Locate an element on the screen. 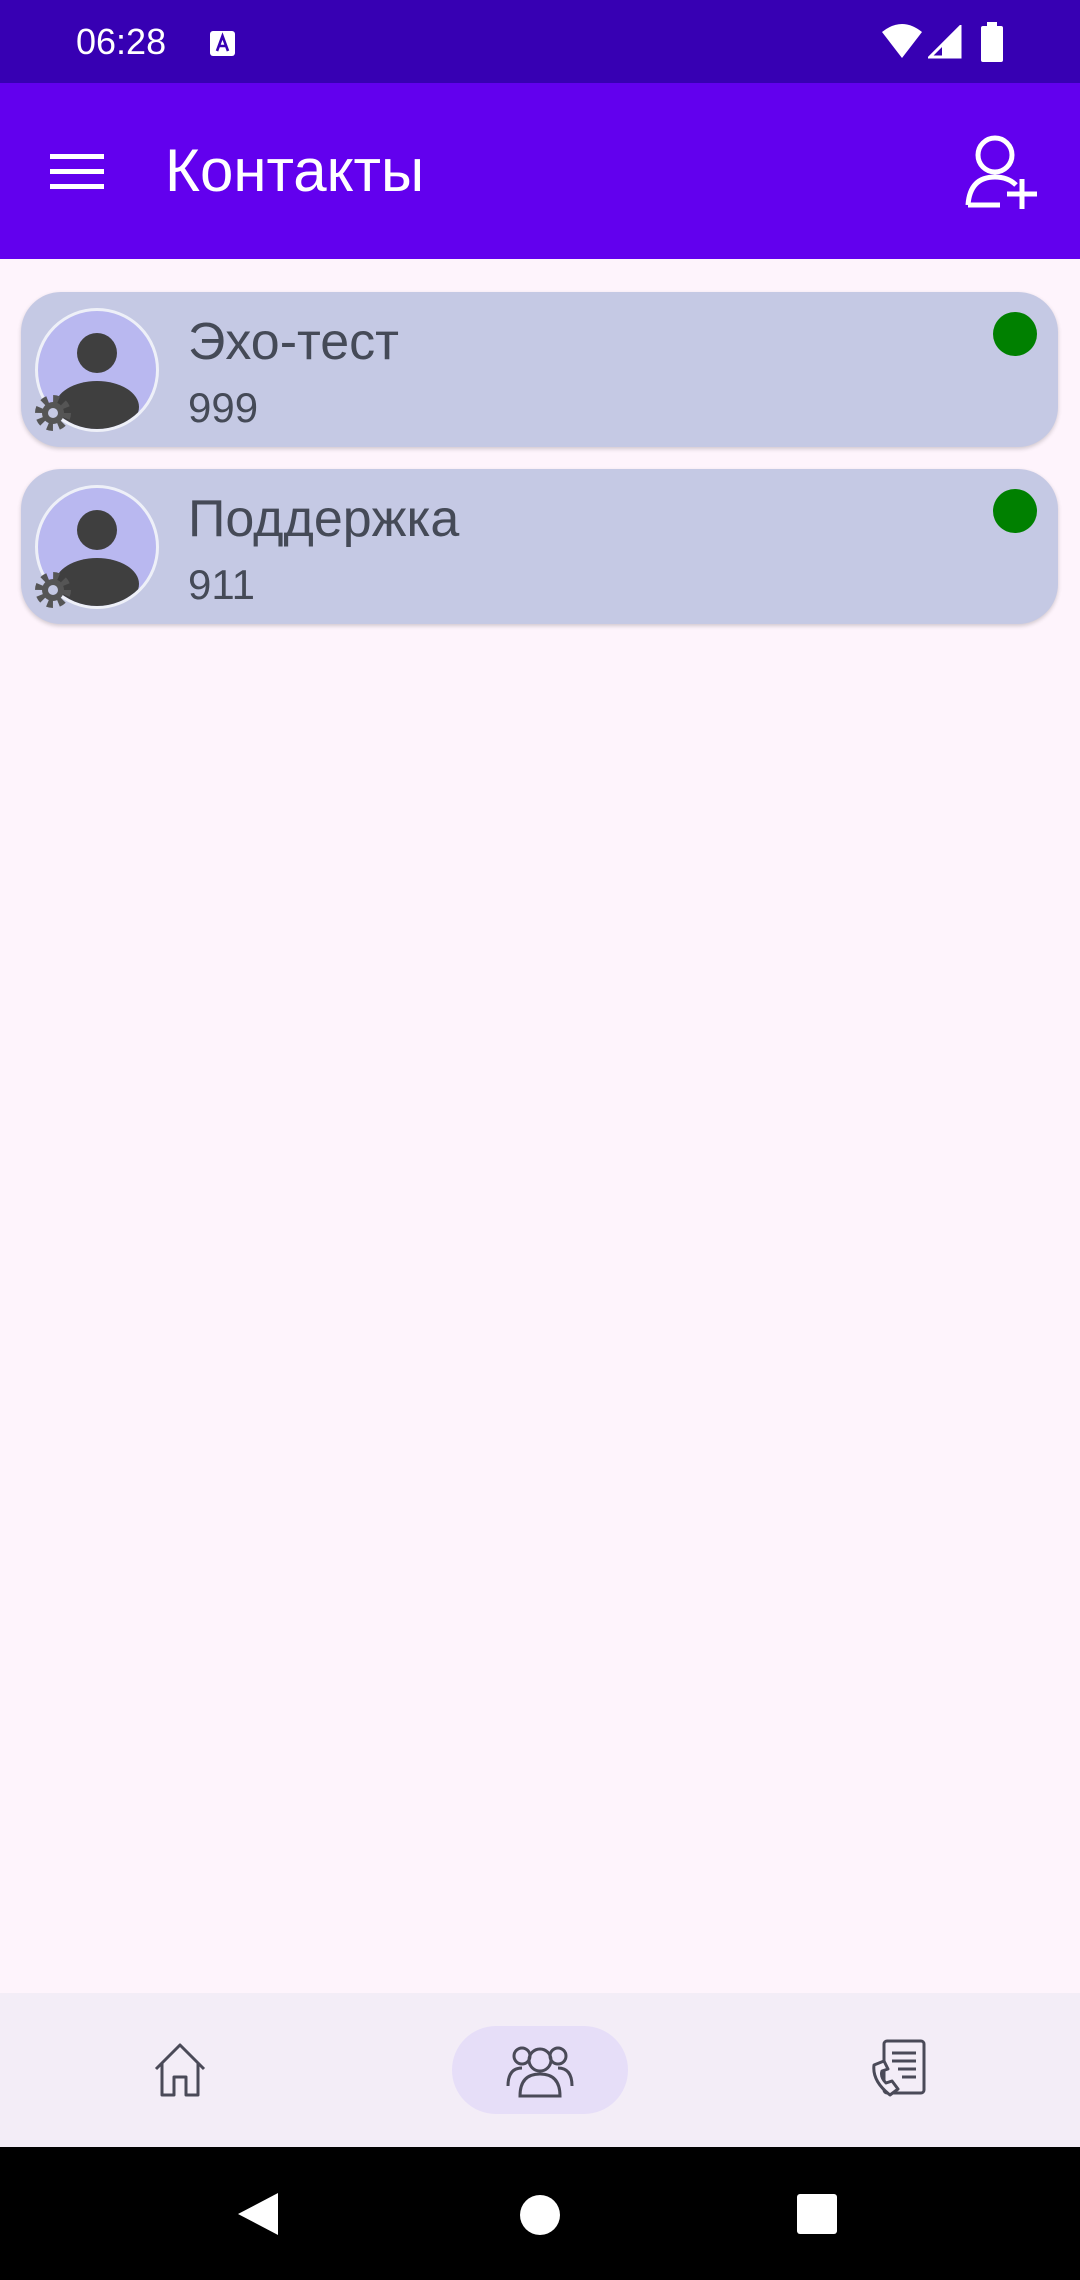 This screenshot has height=2280, width=1080. contact-number: 911 is located at coordinates (221, 584).